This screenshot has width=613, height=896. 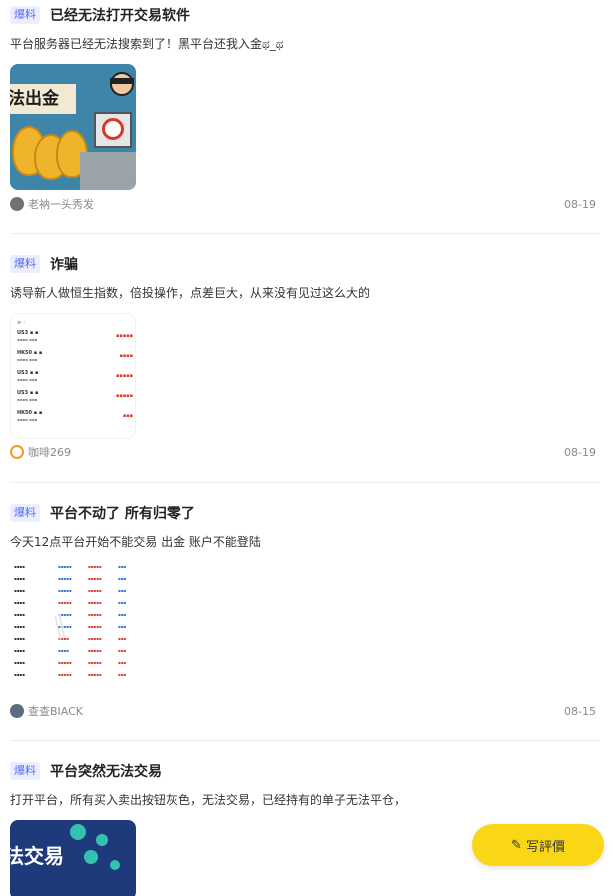 What do you see at coordinates (516, 845) in the screenshot?
I see `pen-icon: ✎` at bounding box center [516, 845].